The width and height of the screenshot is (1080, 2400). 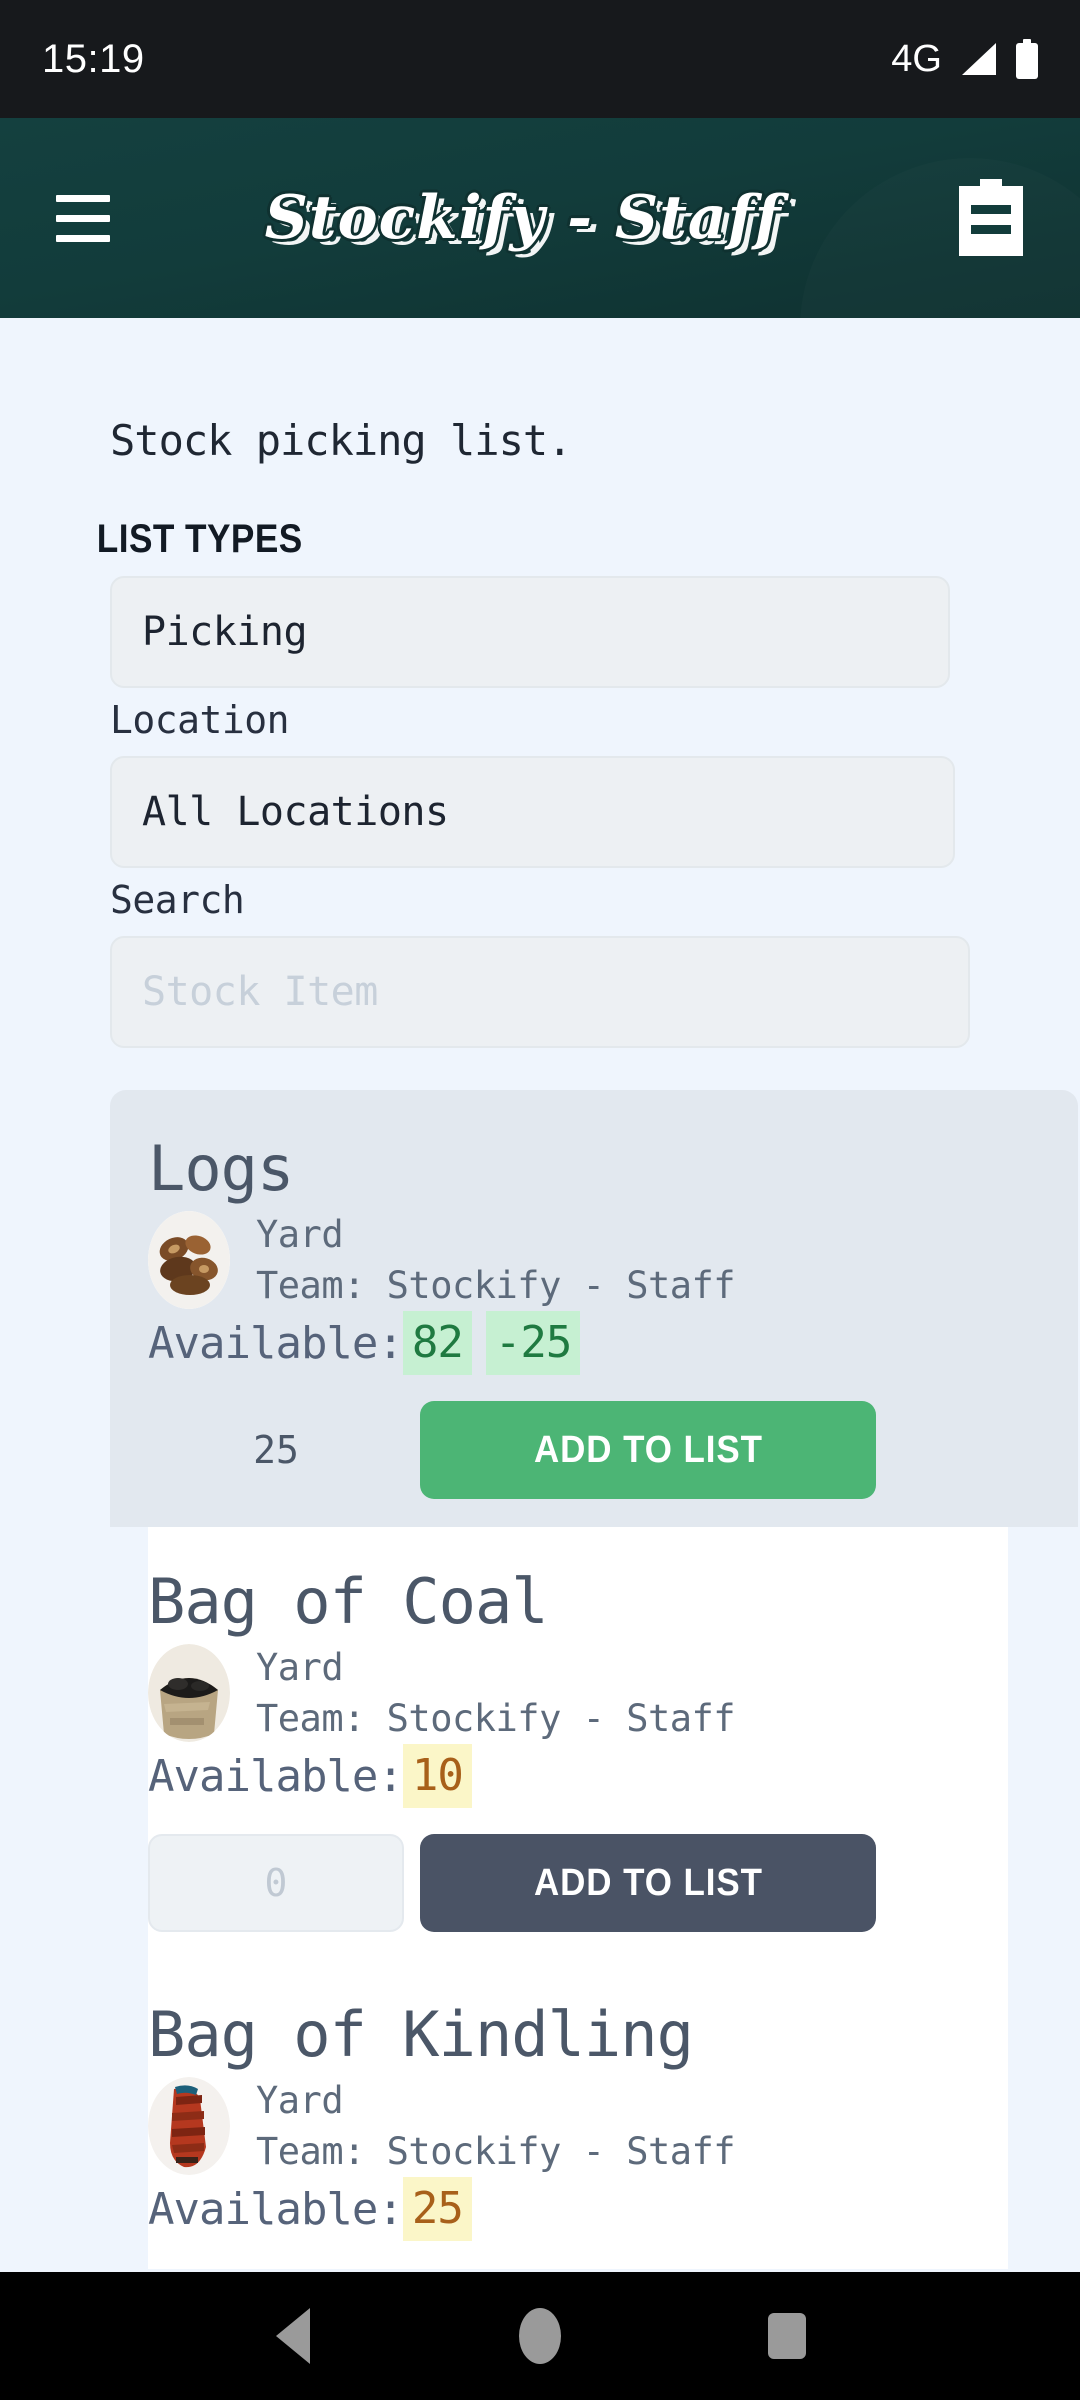 What do you see at coordinates (916, 58) in the screenshot?
I see `network-type-label: 4G` at bounding box center [916, 58].